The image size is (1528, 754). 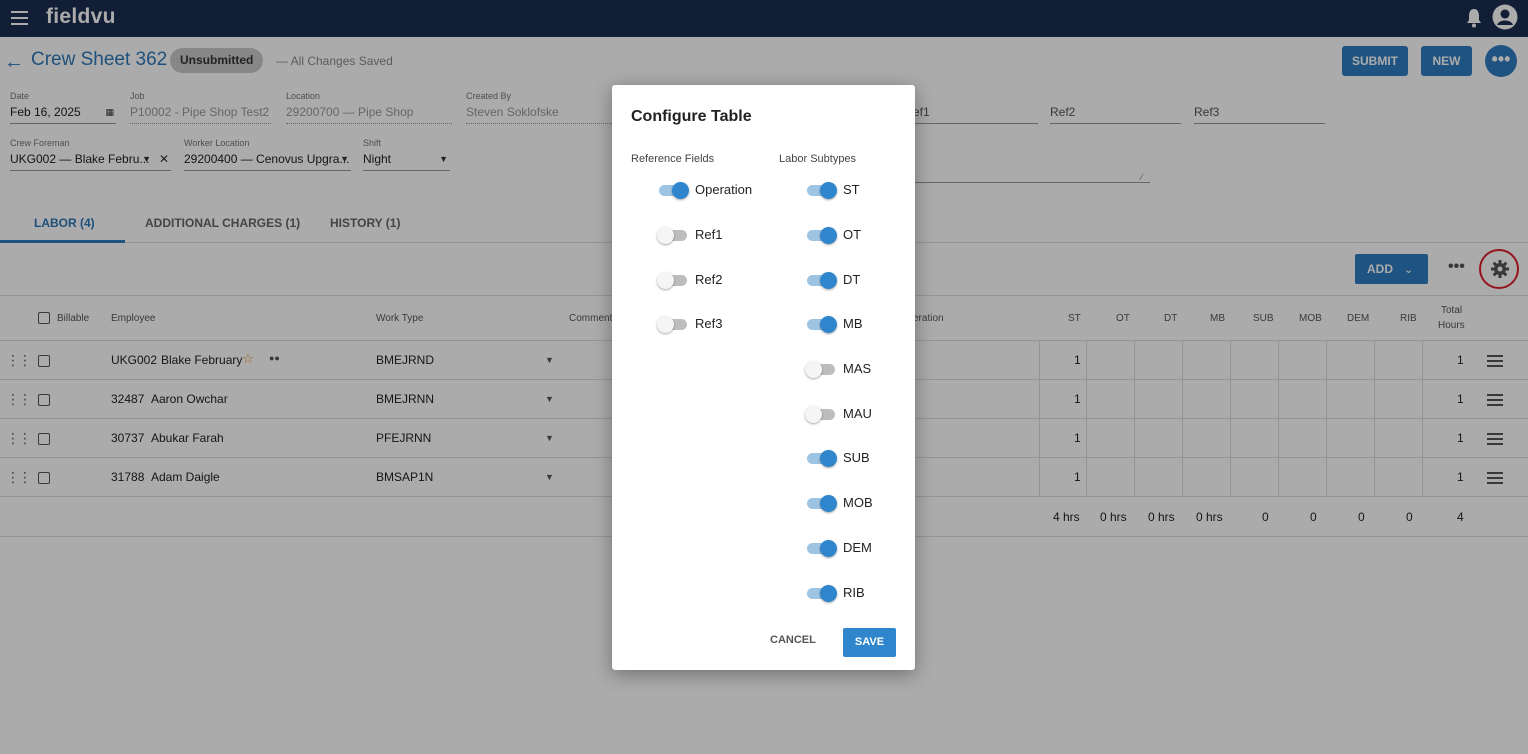 What do you see at coordinates (724, 189) in the screenshot?
I see `operation-toggle-label: Operation` at bounding box center [724, 189].